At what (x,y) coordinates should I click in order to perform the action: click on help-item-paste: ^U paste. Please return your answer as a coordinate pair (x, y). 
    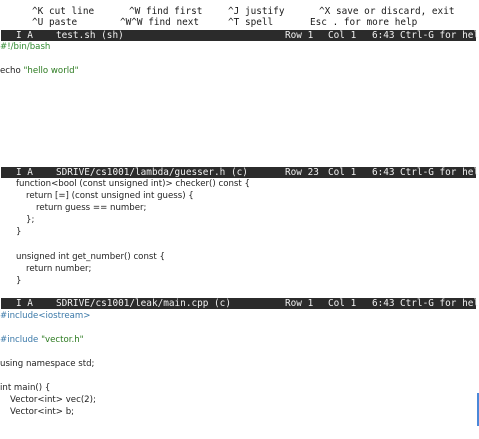
    Looking at the image, I should click on (54, 22).